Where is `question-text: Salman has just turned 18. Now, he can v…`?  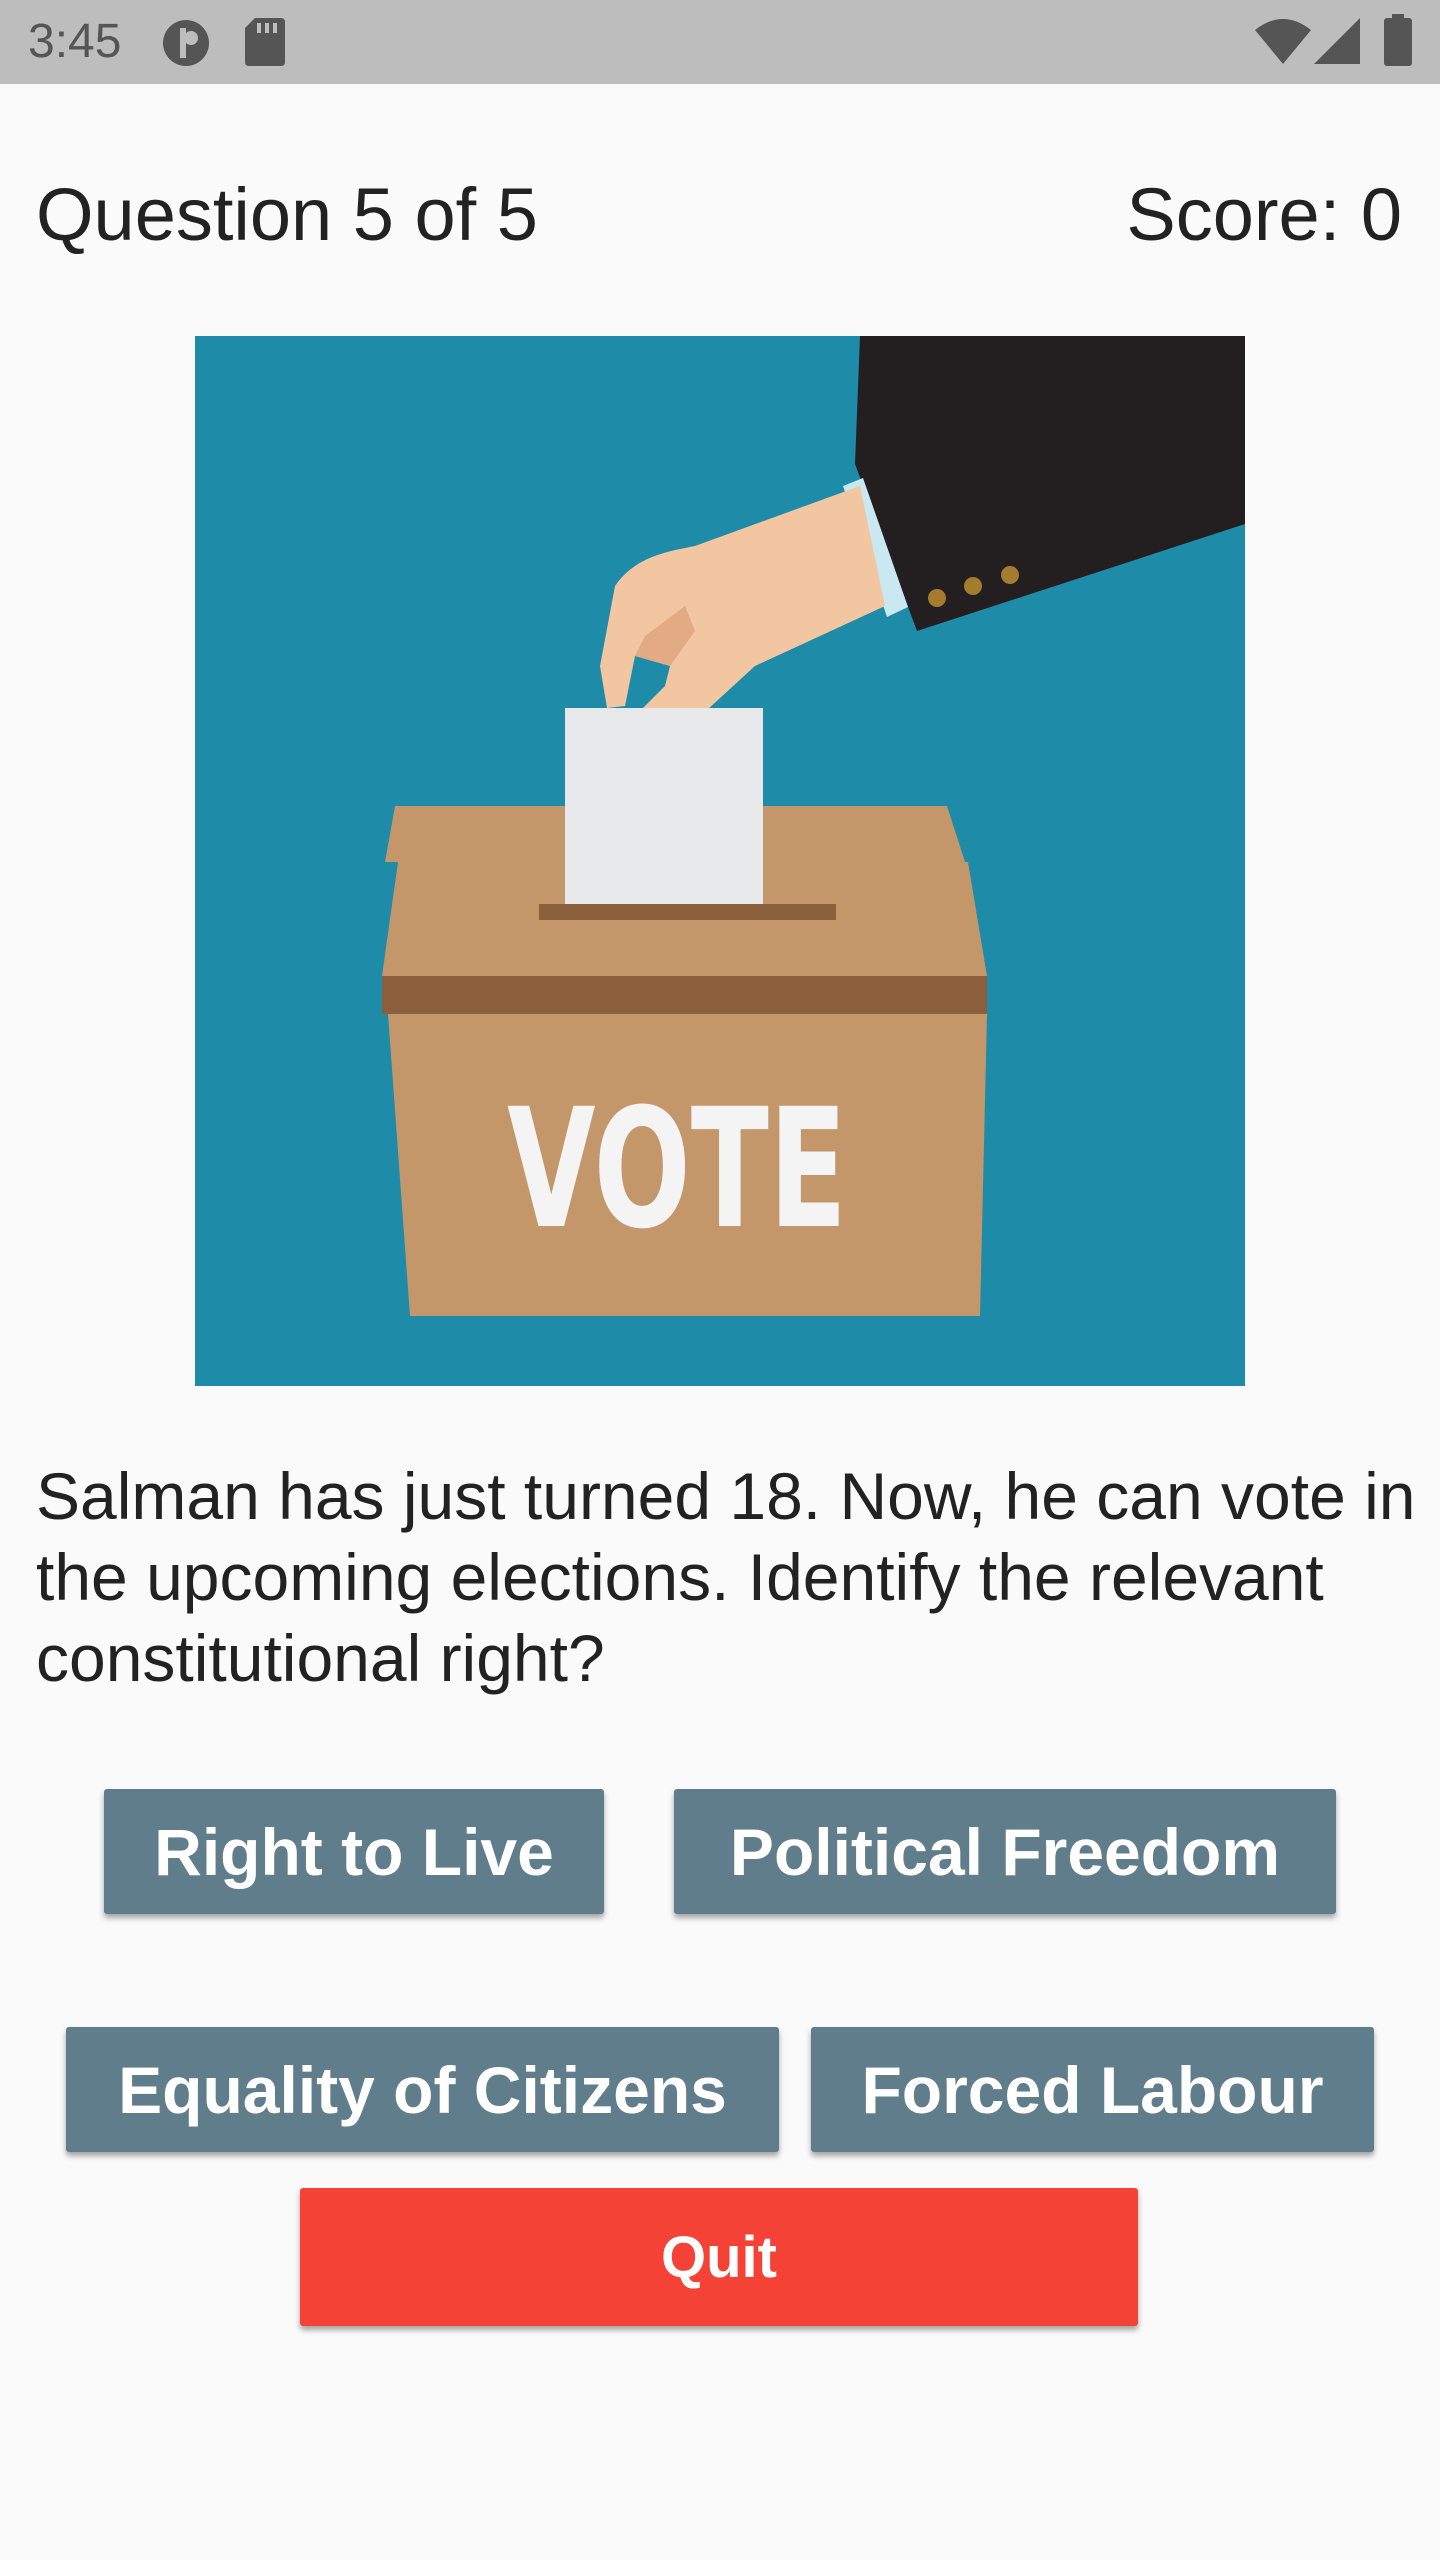 question-text: Salman has just turned 18. Now, he can v… is located at coordinates (726, 1577).